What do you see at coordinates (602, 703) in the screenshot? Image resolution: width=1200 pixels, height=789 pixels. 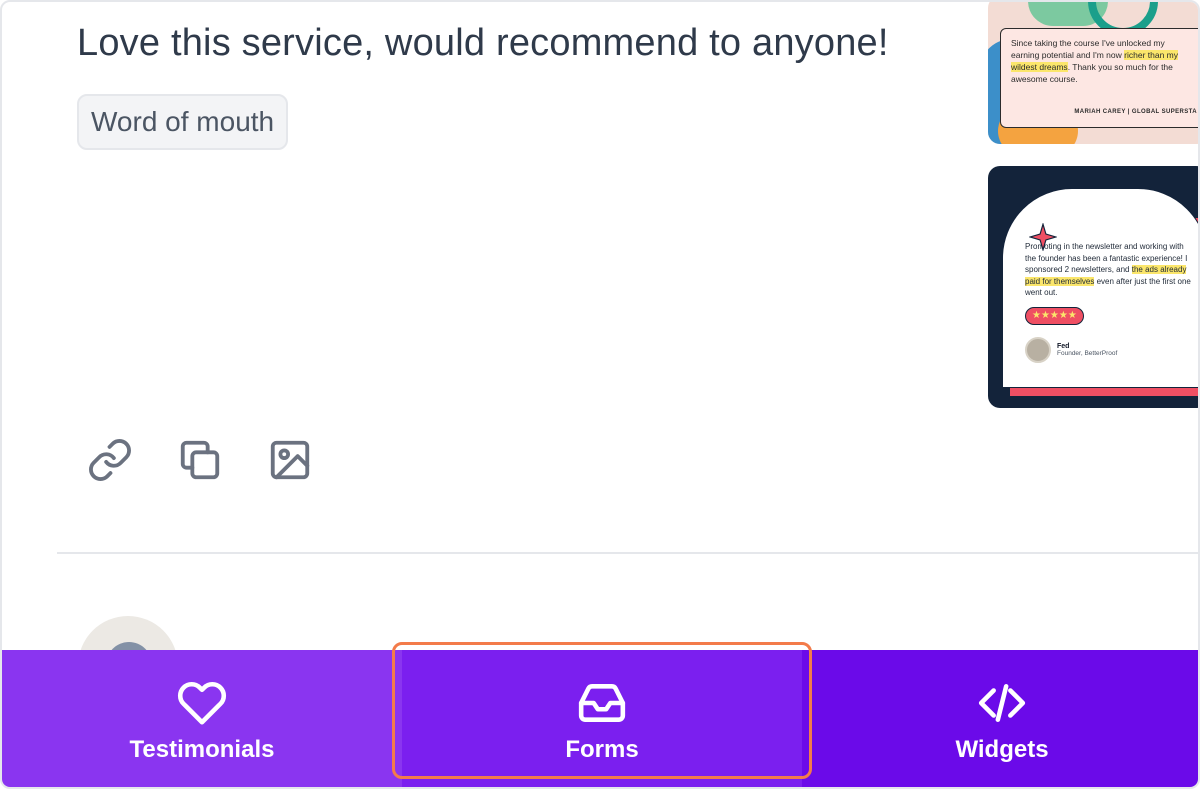 I see `inbox-icon` at bounding box center [602, 703].